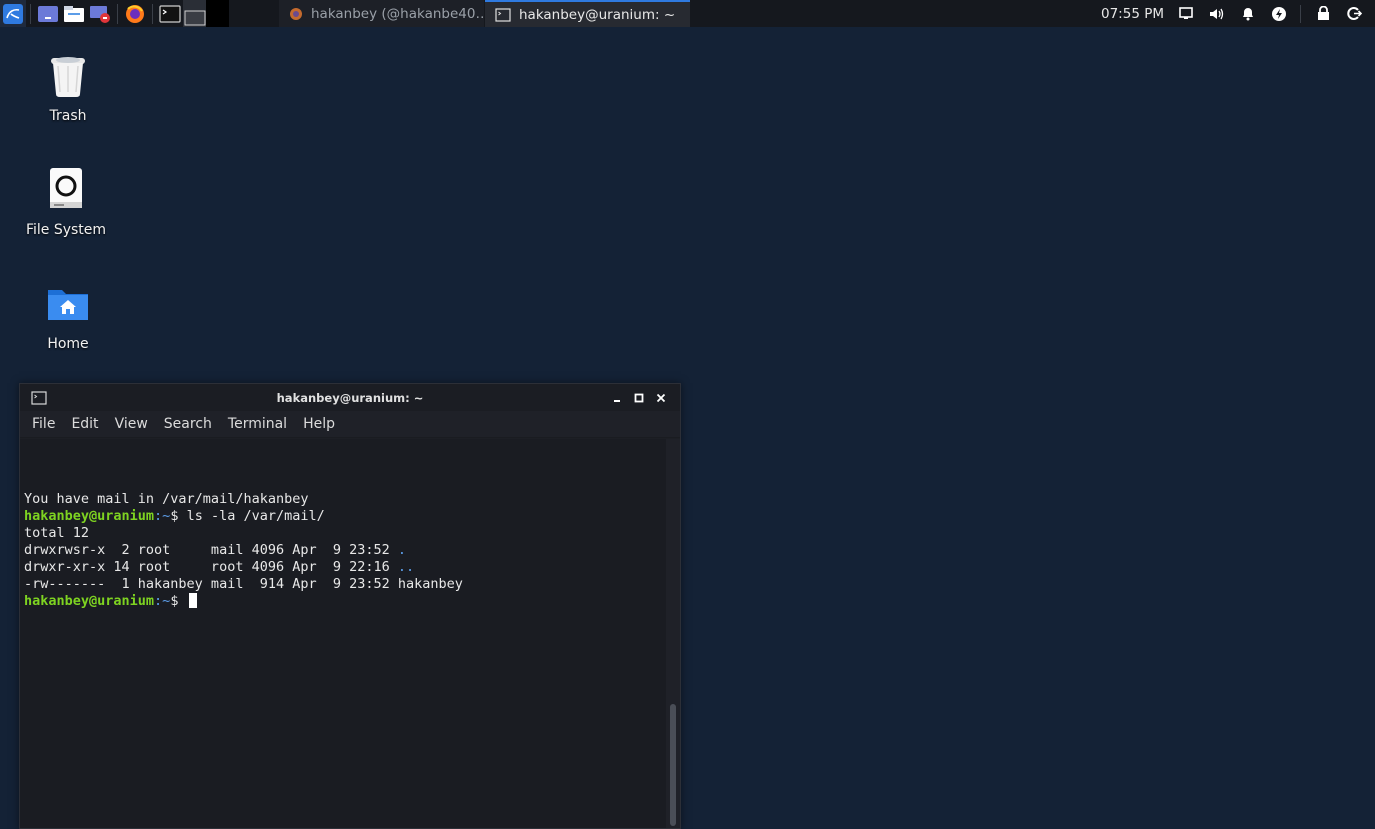 This screenshot has width=1375, height=829. What do you see at coordinates (84, 424) in the screenshot?
I see `menu-edit: Edit` at bounding box center [84, 424].